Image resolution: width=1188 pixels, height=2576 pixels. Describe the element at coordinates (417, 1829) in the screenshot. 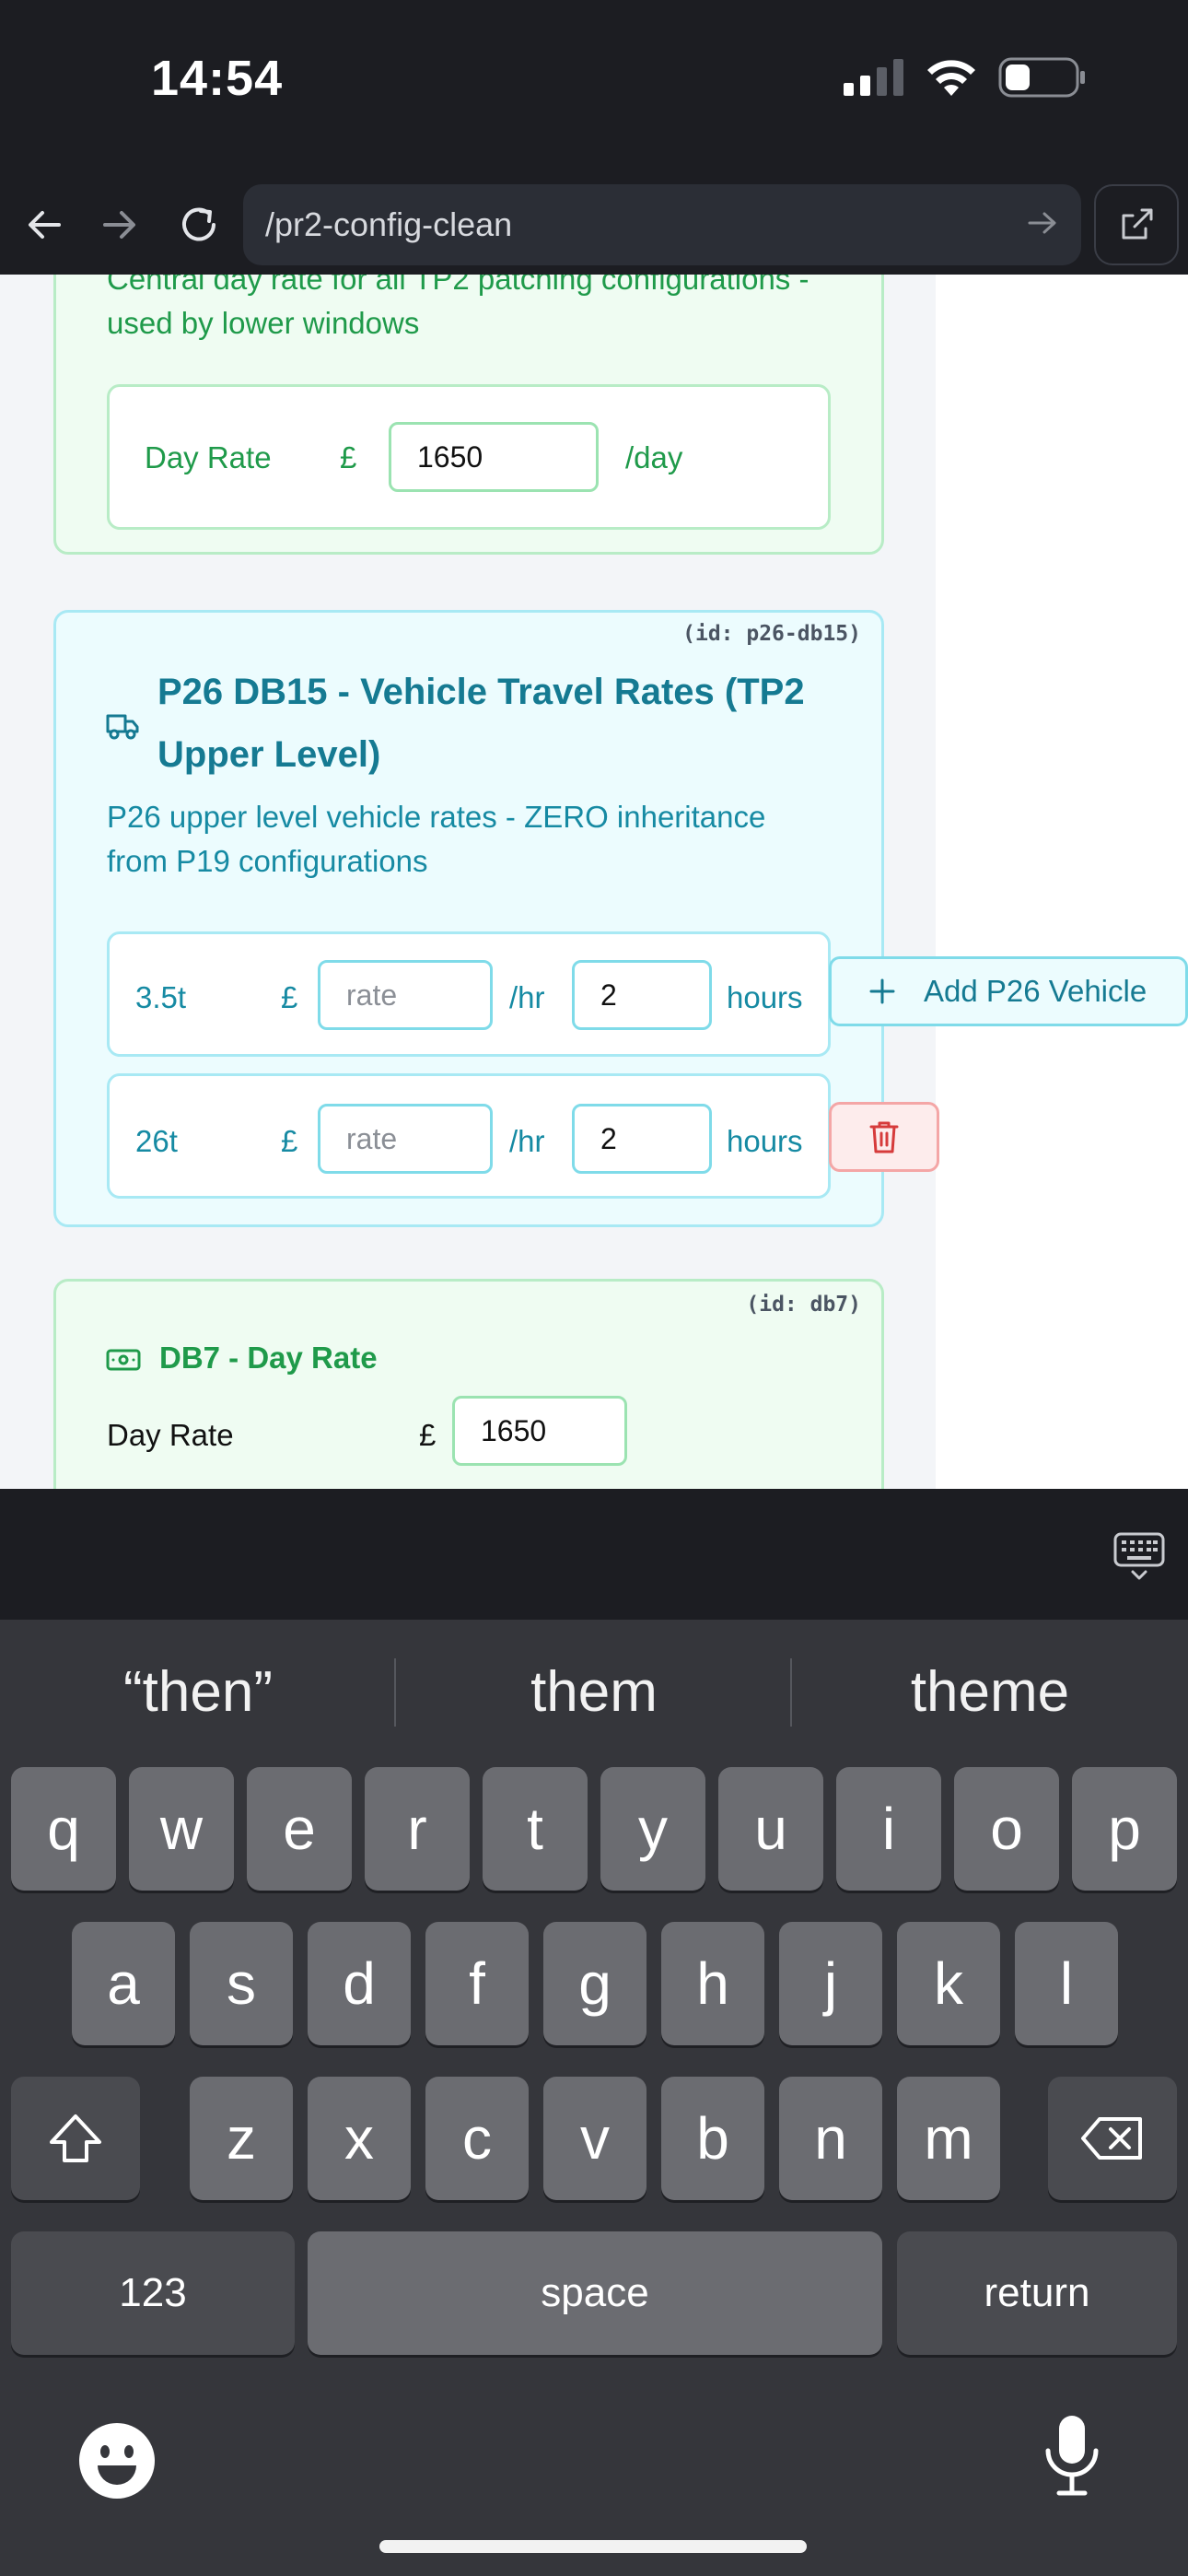

I see `key-r: r` at that location.